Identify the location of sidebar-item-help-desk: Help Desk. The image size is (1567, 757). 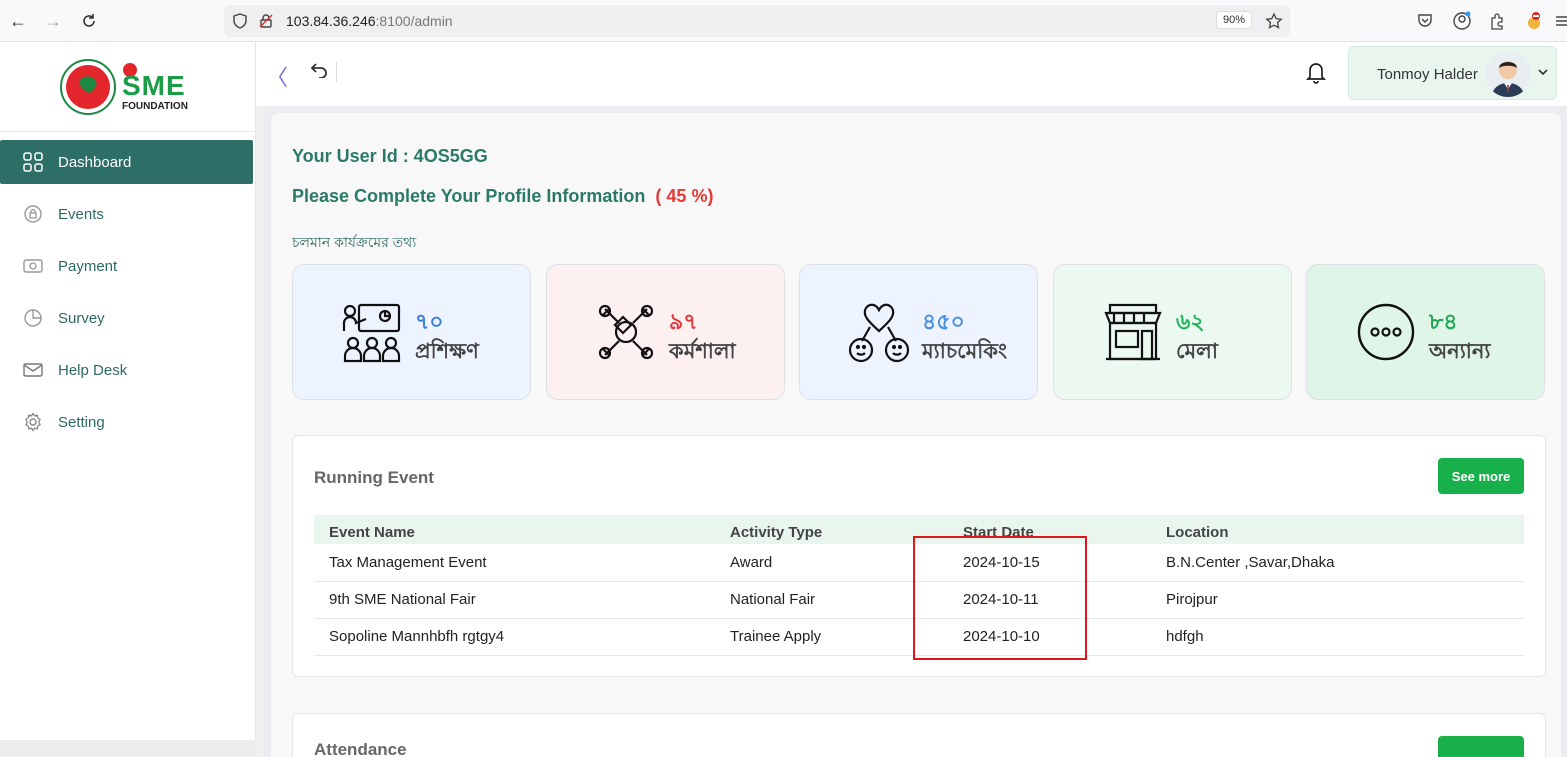
(126, 370).